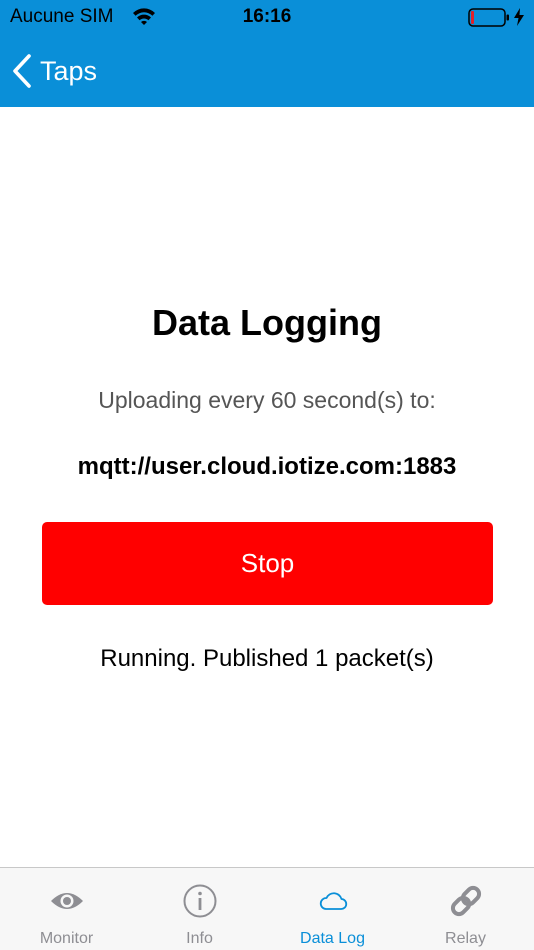  I want to click on status-time: 16:16, so click(267, 16).